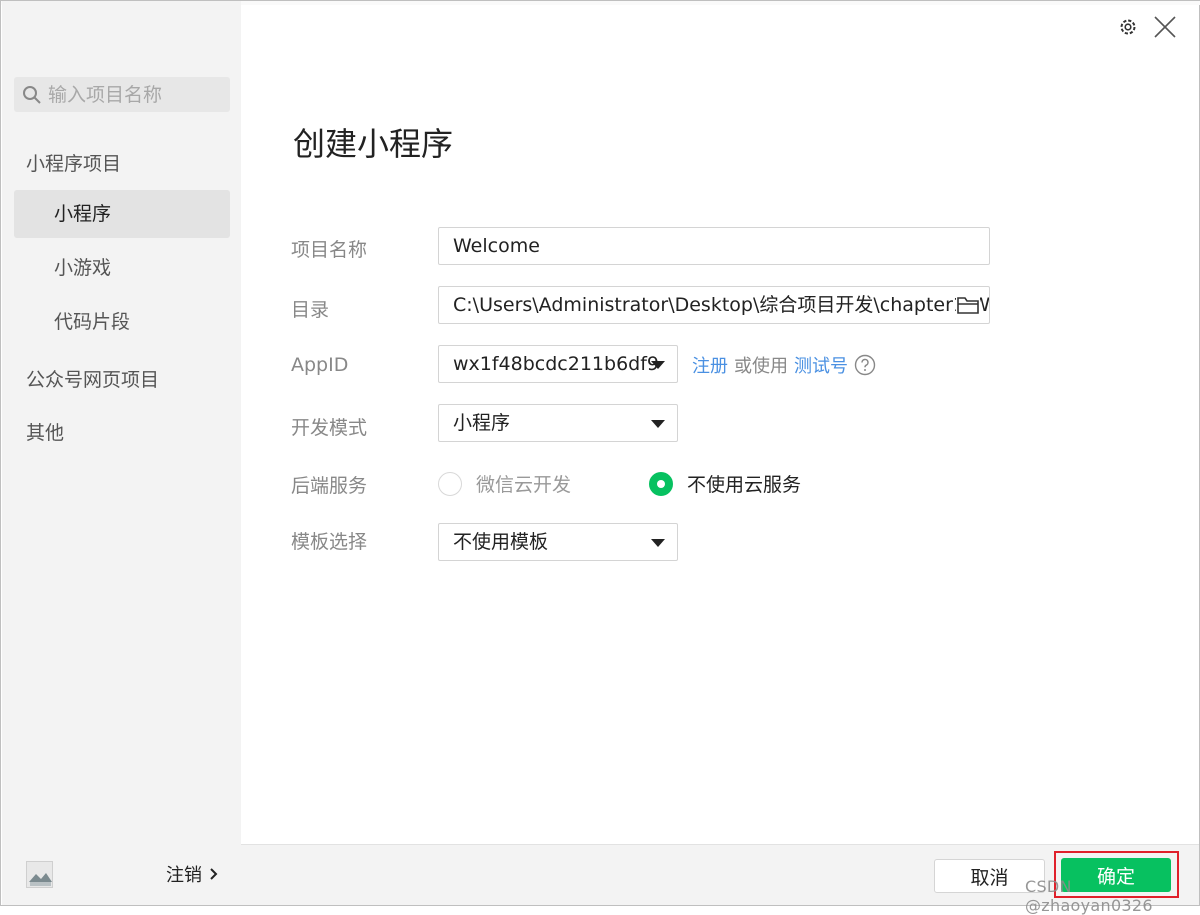 The width and height of the screenshot is (1200, 915). What do you see at coordinates (1128, 27) in the screenshot?
I see `gear-icon` at bounding box center [1128, 27].